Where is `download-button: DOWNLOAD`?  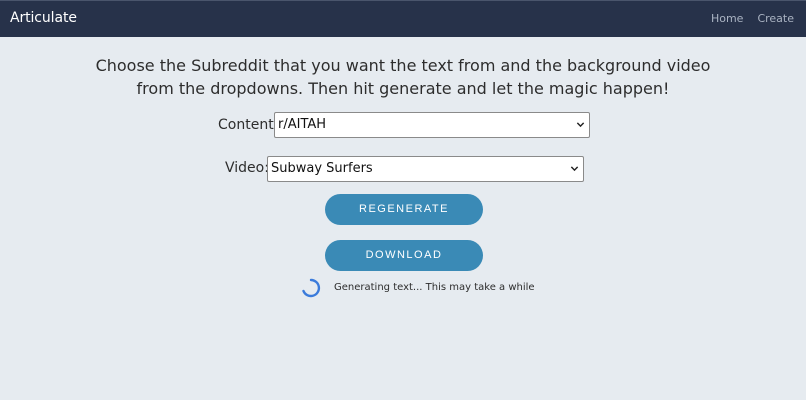
download-button: DOWNLOAD is located at coordinates (404, 255).